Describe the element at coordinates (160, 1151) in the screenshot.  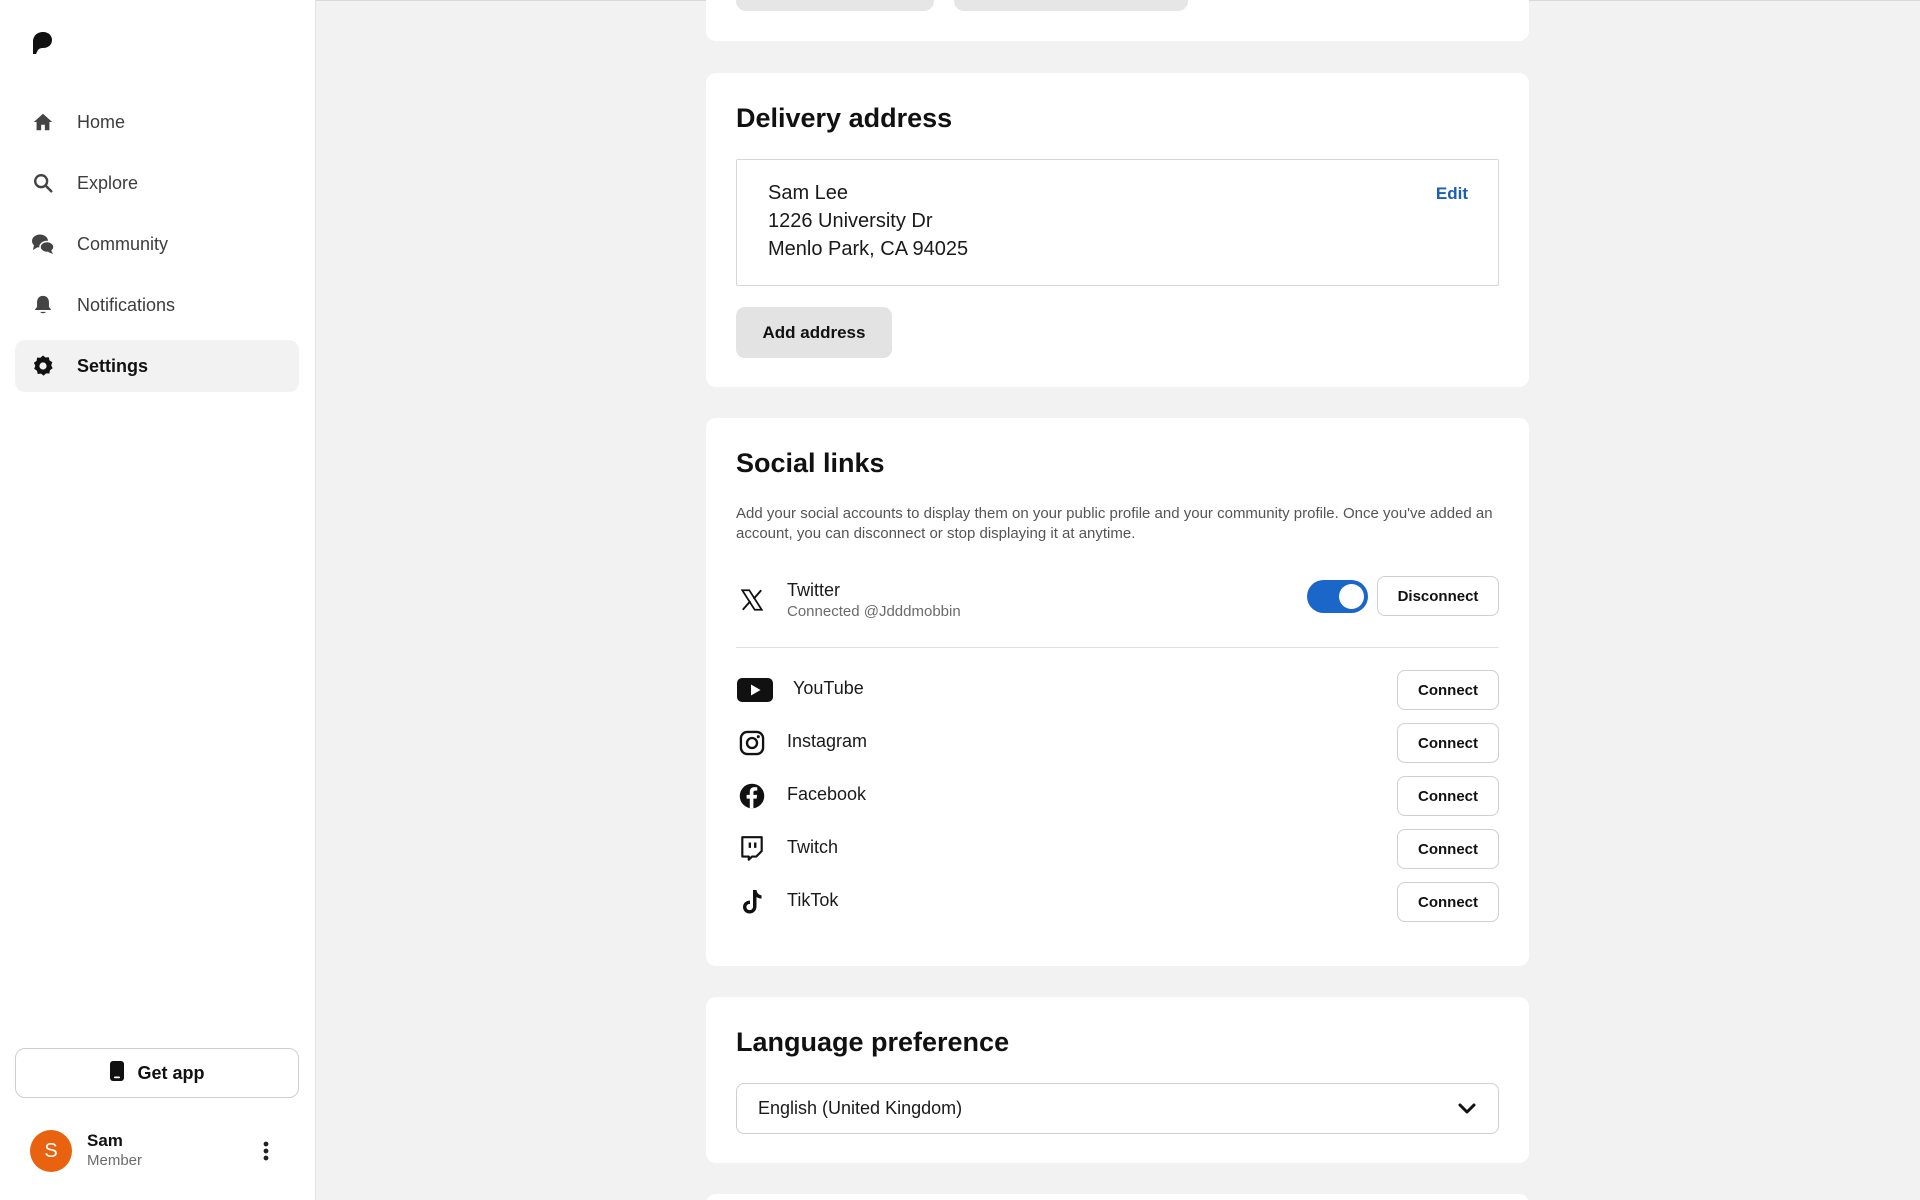
I see `user-profile: S Sam Member` at that location.